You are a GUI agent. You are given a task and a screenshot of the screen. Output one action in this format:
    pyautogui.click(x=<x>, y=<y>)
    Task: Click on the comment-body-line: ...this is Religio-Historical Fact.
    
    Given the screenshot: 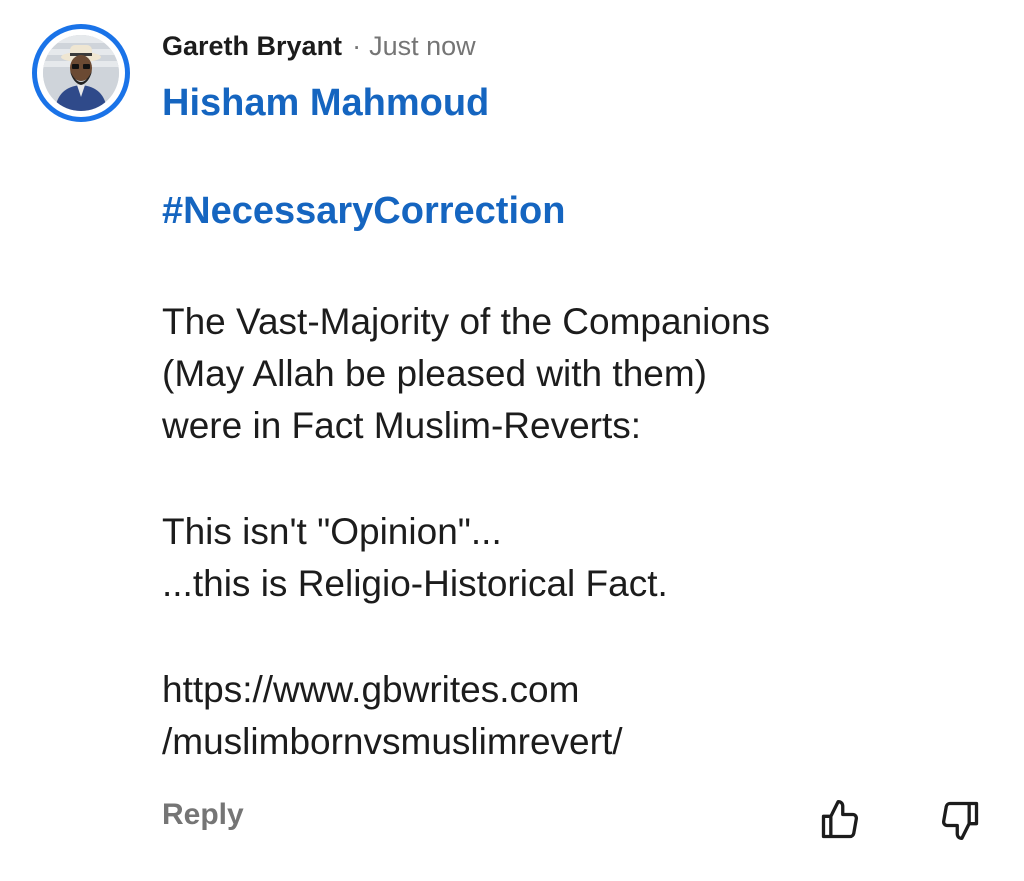 What is the action you would take?
    pyautogui.click(x=415, y=583)
    